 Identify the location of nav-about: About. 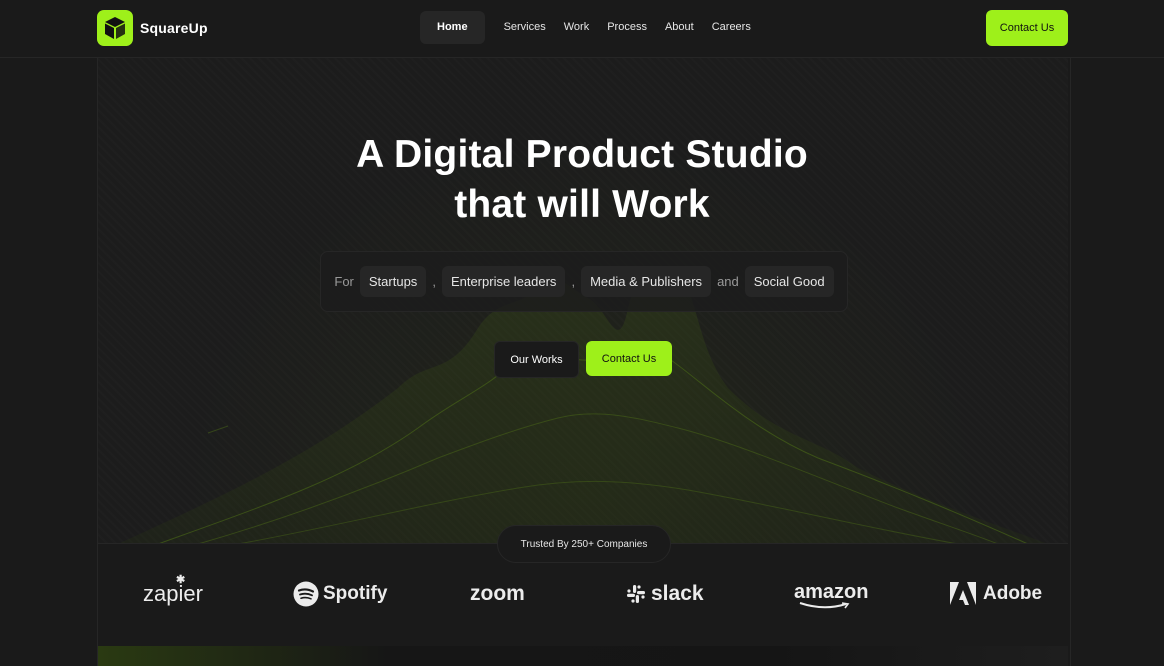
(679, 27).